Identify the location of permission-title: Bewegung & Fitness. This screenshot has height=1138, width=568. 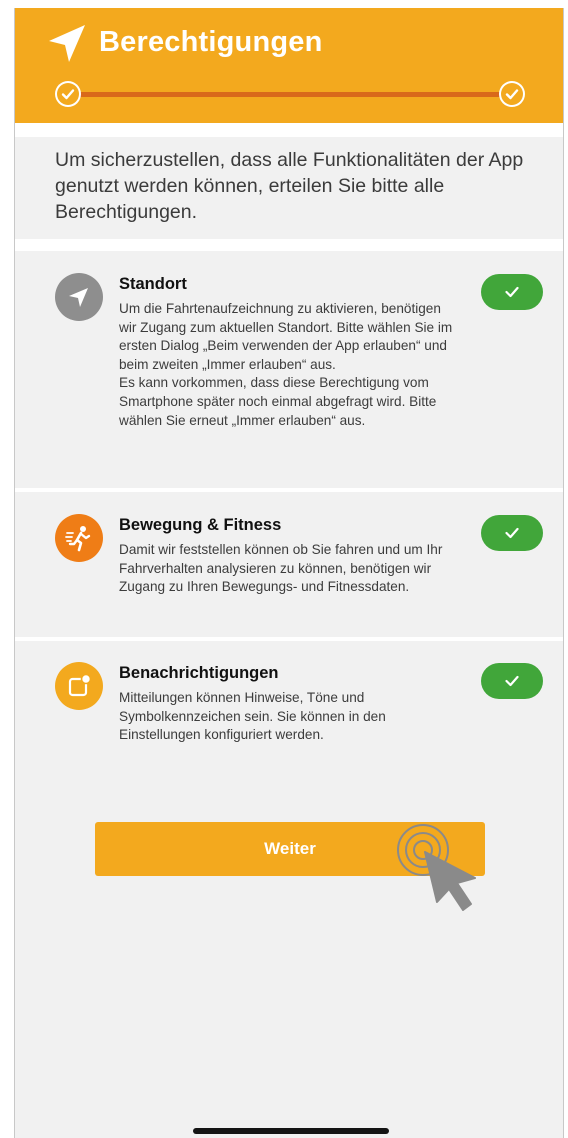
(200, 525).